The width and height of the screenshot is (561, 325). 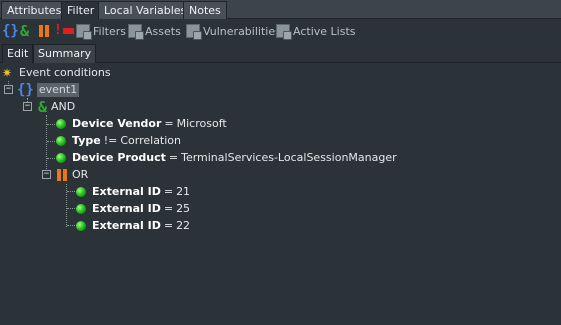 I want to click on add-not-button: !, so click(x=64, y=31).